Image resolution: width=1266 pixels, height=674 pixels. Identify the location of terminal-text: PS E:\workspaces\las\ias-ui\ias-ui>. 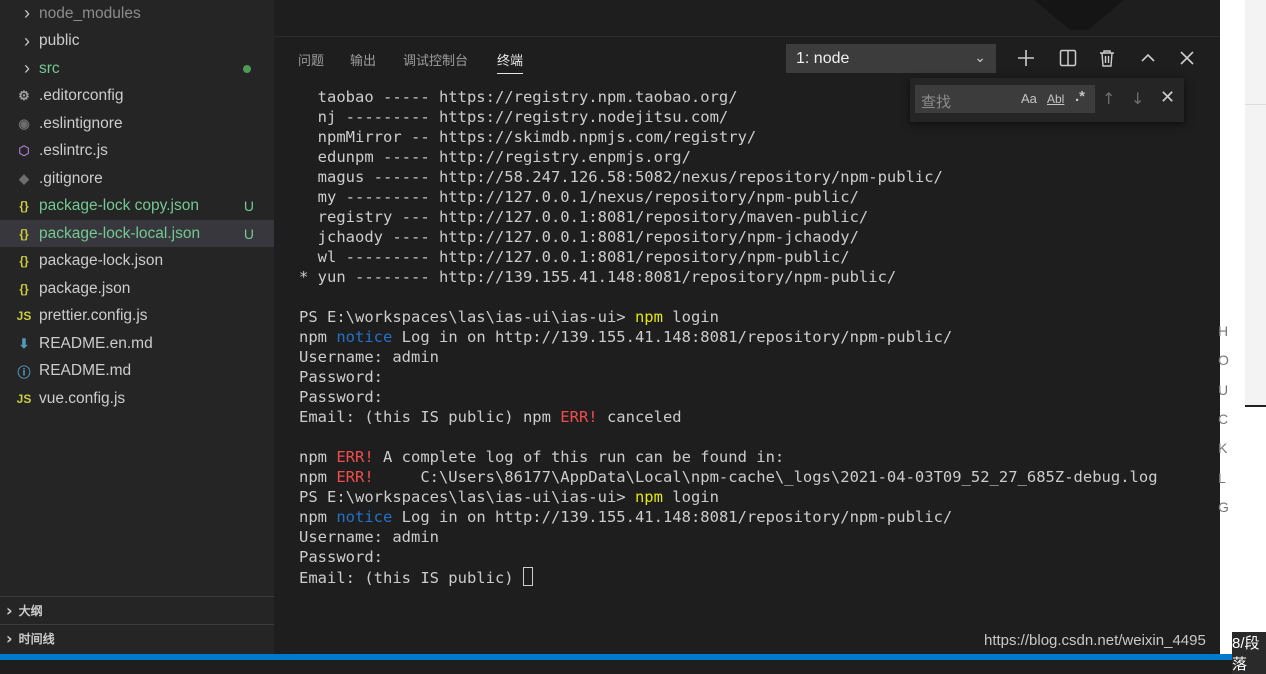
(467, 497).